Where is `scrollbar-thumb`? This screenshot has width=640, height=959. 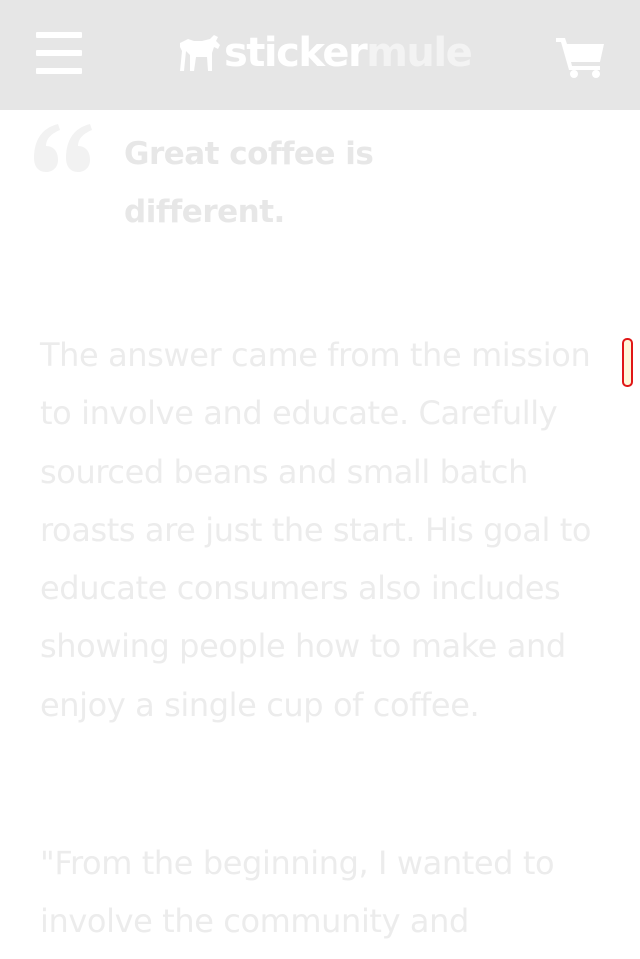
scrollbar-thumb is located at coordinates (627, 362).